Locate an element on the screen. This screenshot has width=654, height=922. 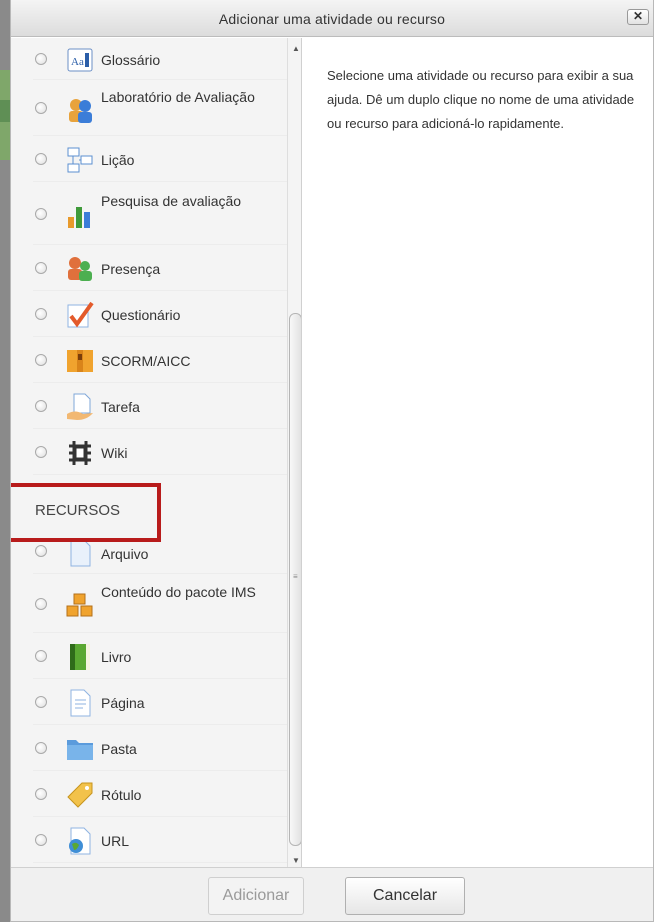
activity-item-laboratorio: Laboratório de Avaliação is located at coordinates (160, 108).